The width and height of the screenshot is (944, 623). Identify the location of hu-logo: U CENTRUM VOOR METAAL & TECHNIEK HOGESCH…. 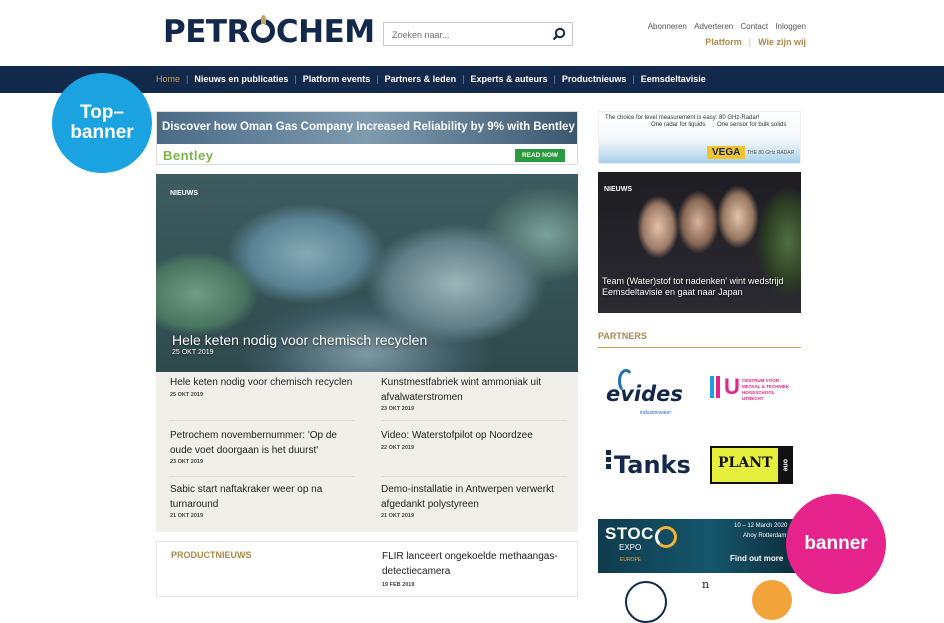
(755, 396).